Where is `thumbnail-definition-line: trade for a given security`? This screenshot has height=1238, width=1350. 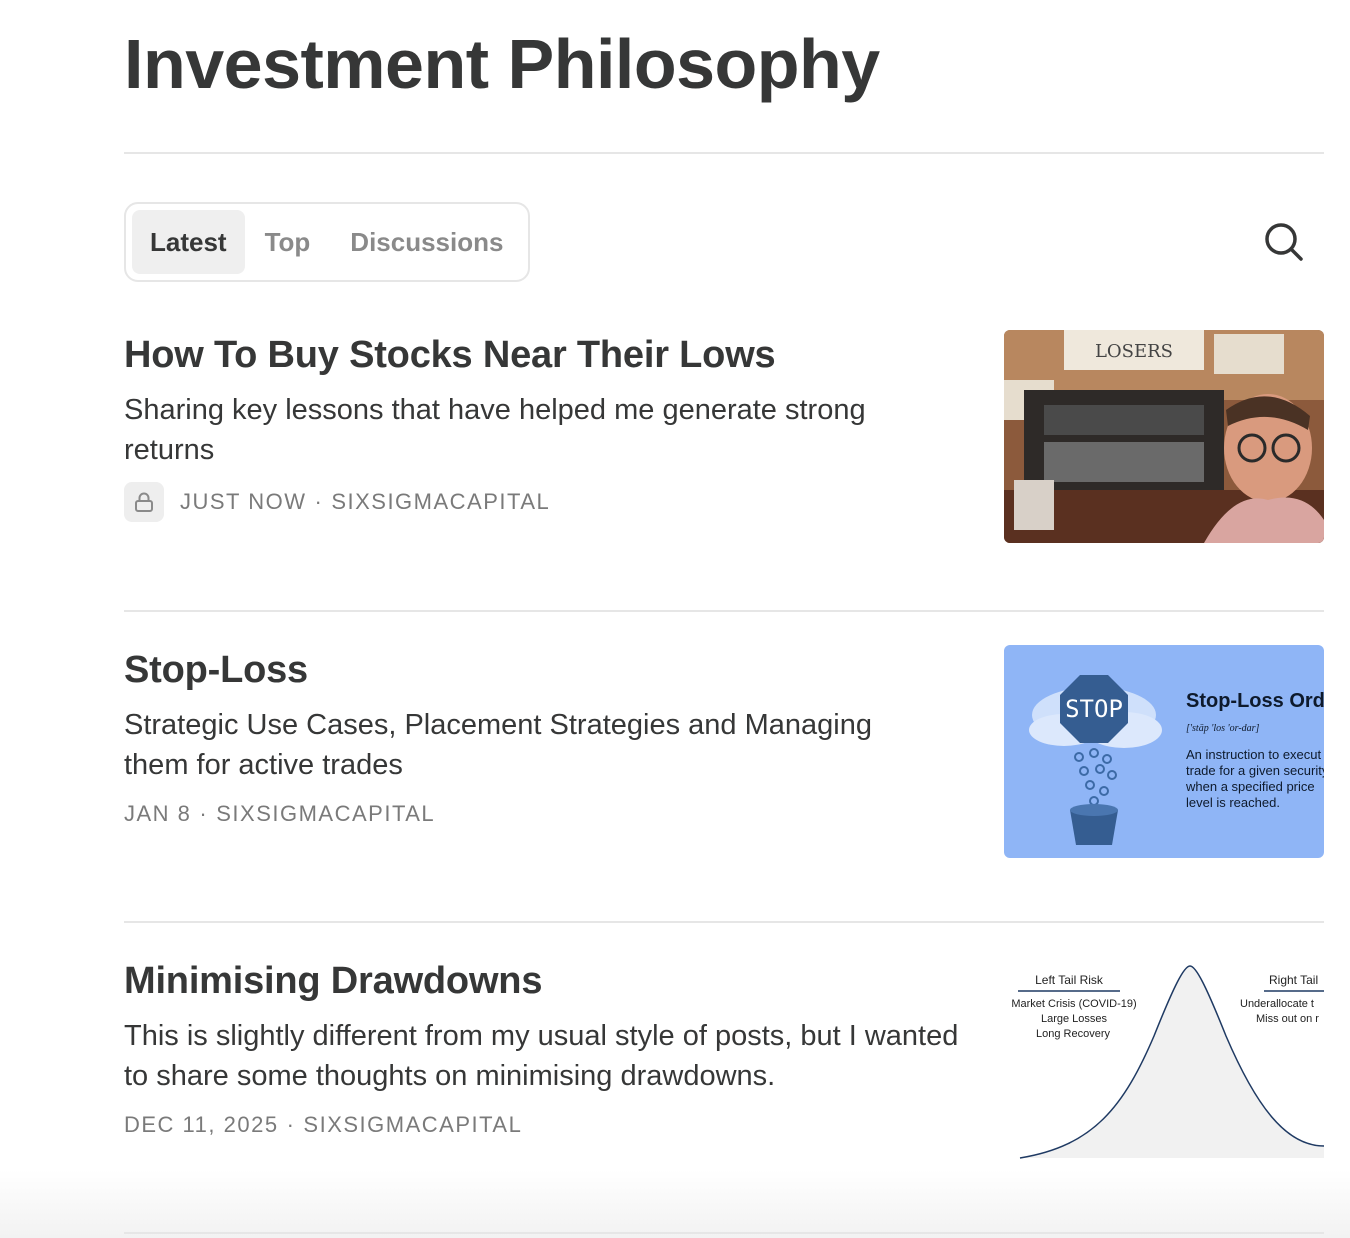
thumbnail-definition-line: trade for a given security is located at coordinates (1255, 770).